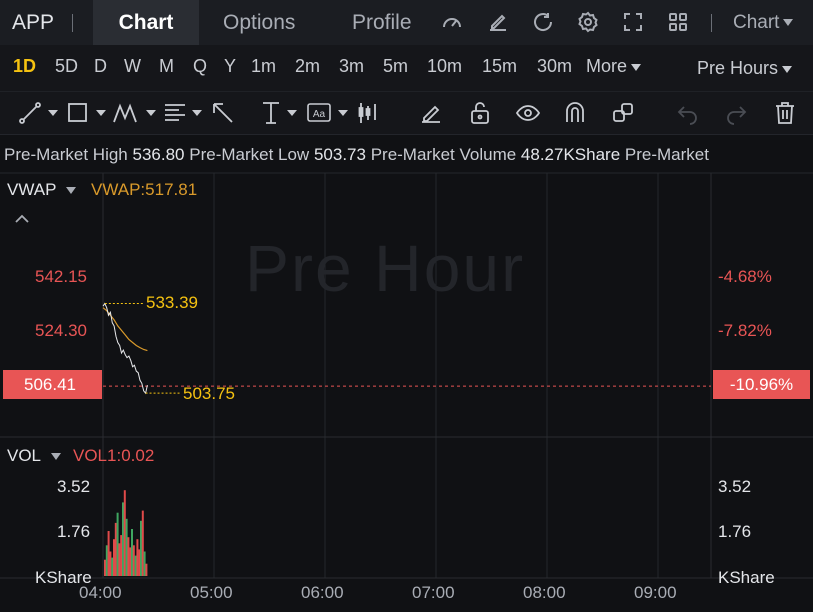 Image resolution: width=813 pixels, height=612 pixels. I want to click on vol-right-unit: KShare, so click(746, 577).